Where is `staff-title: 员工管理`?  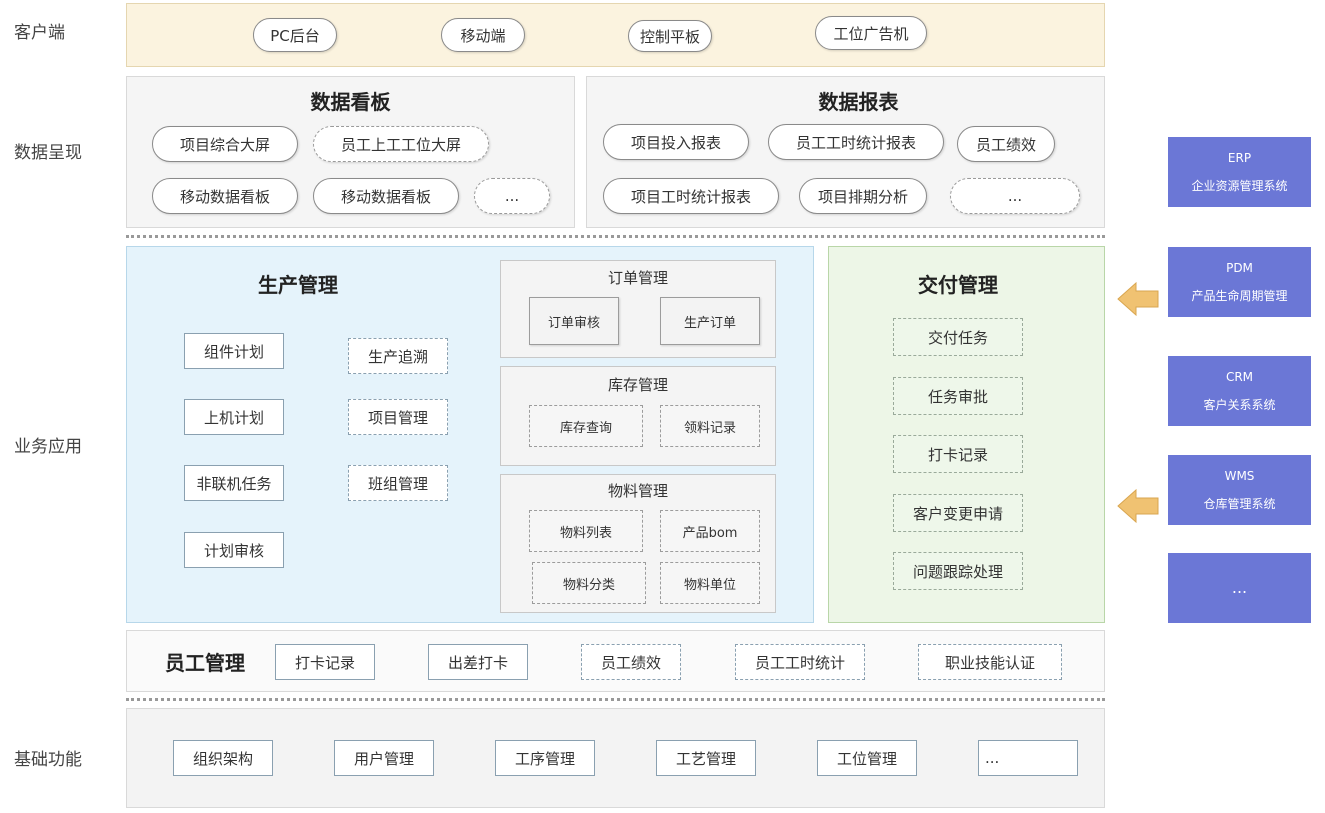
staff-title: 员工管理 is located at coordinates (205, 662).